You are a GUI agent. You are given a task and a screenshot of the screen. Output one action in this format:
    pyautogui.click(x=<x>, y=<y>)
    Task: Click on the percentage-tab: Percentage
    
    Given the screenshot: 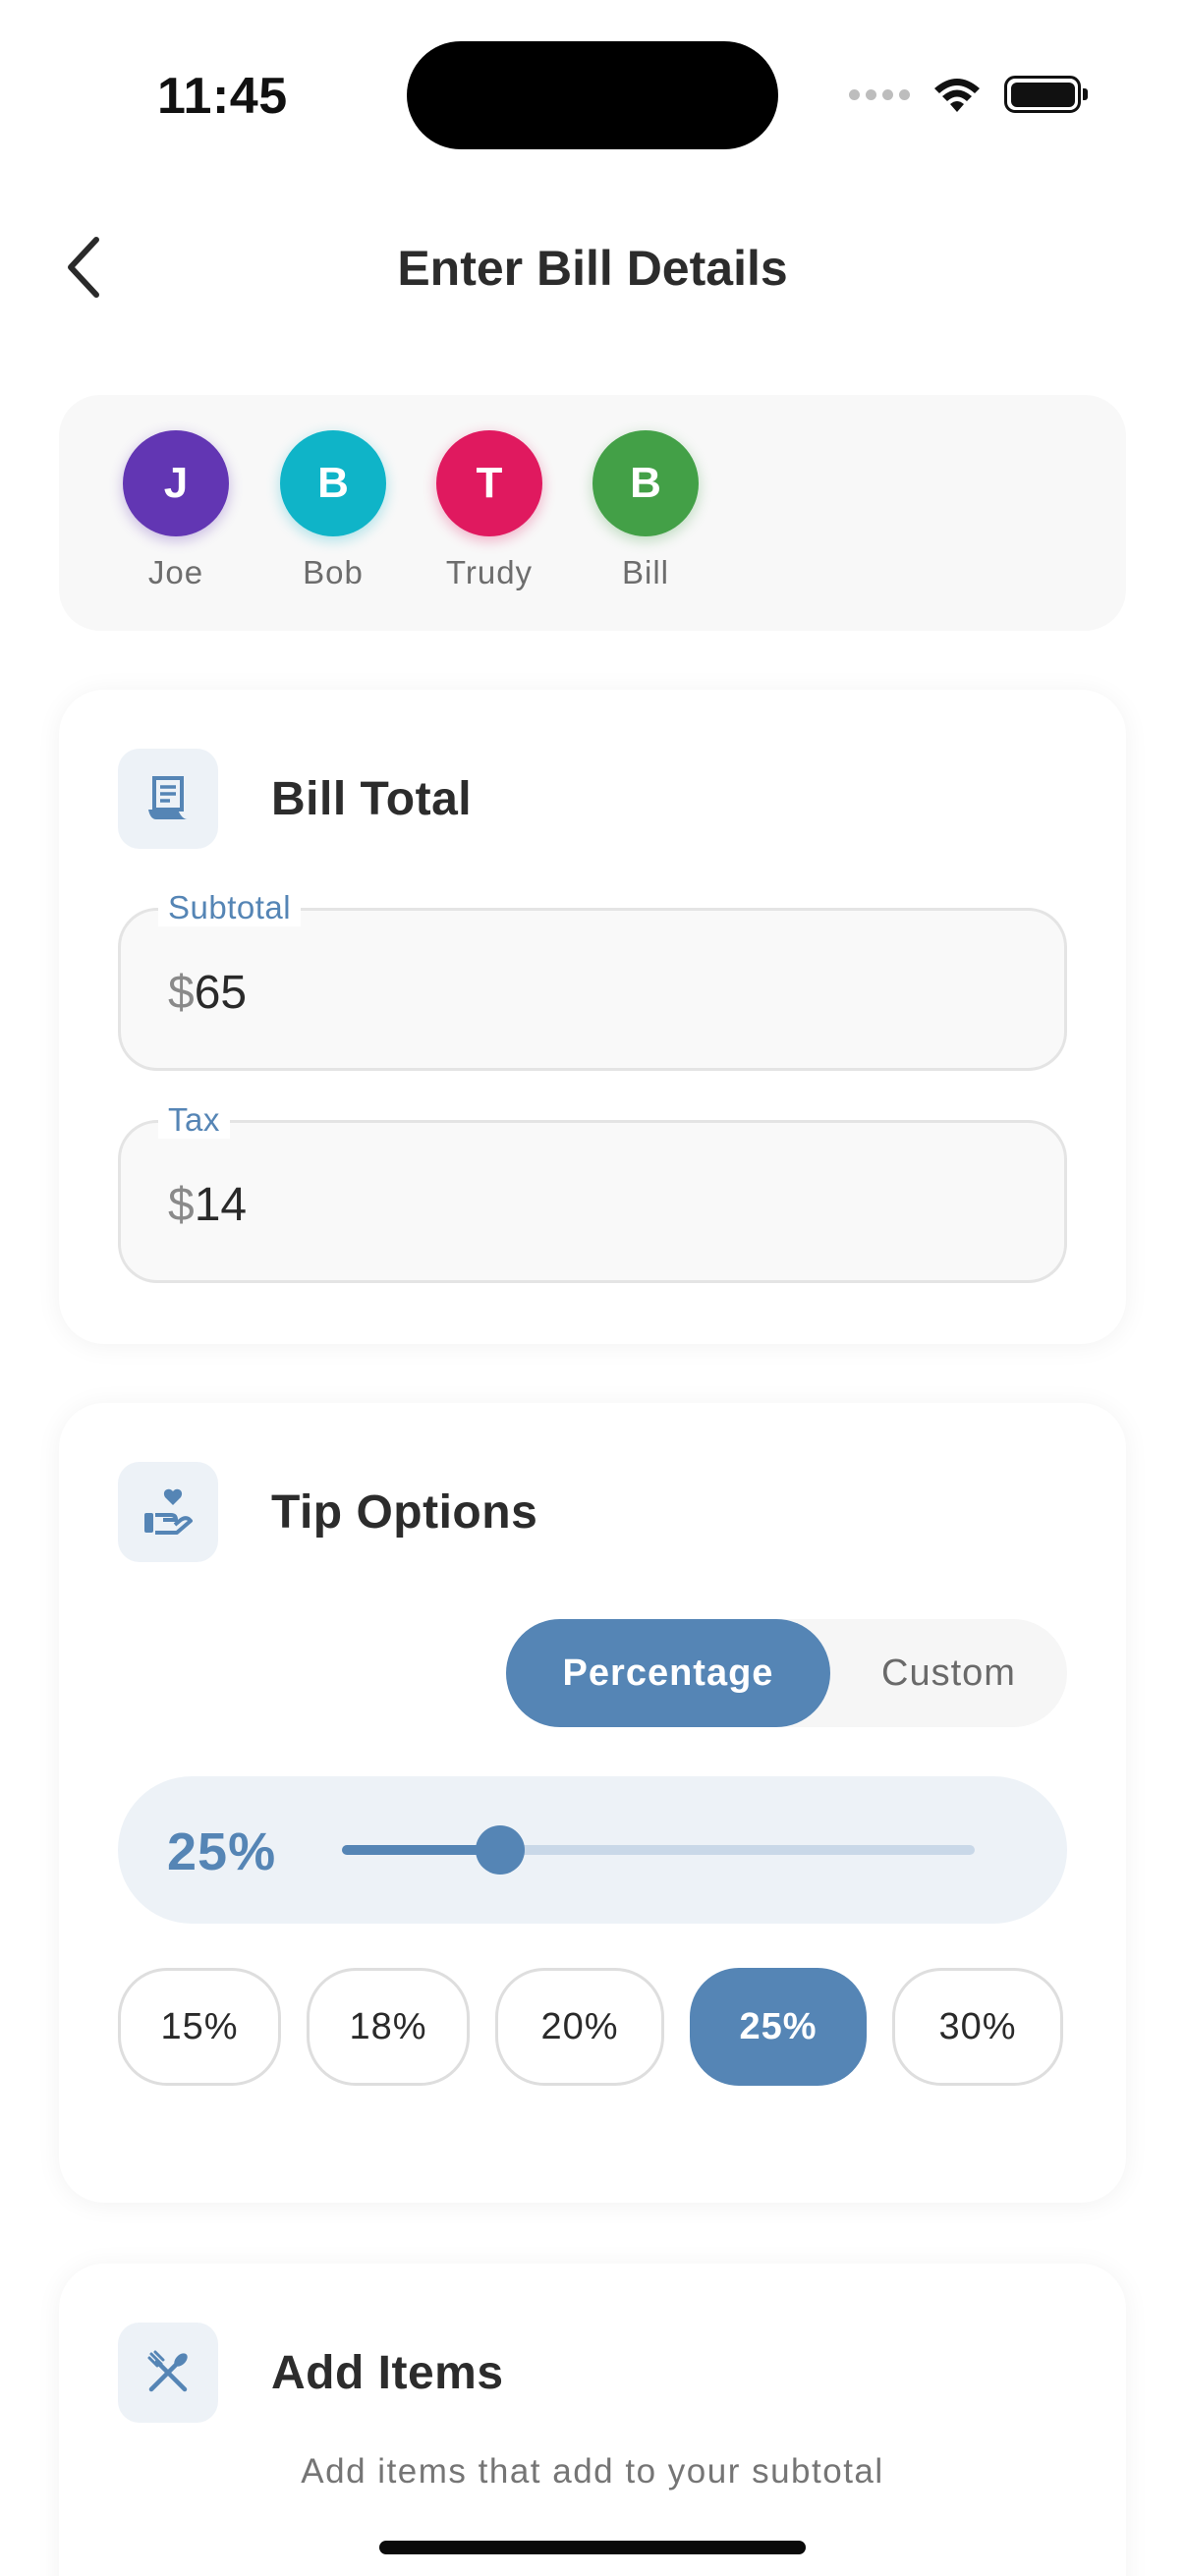 What is the action you would take?
    pyautogui.click(x=668, y=1673)
    